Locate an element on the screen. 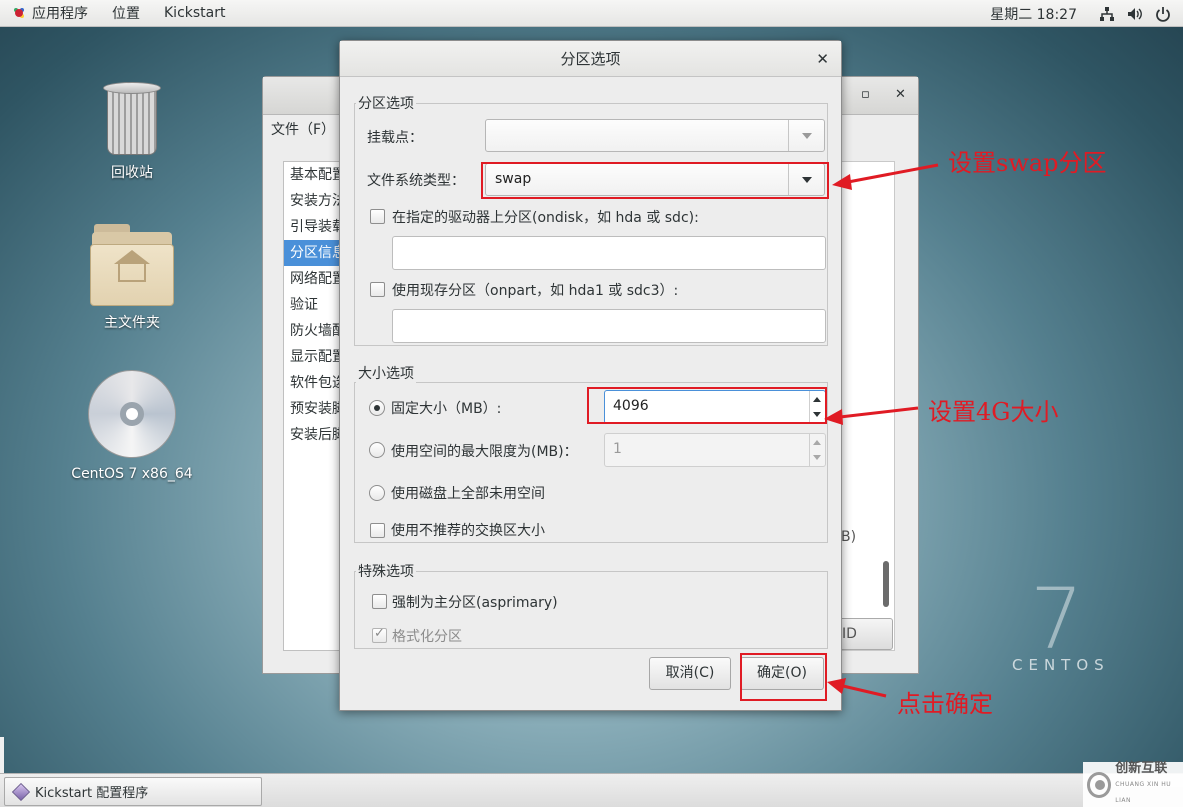  trash-label: 回收站 is located at coordinates (132, 173).